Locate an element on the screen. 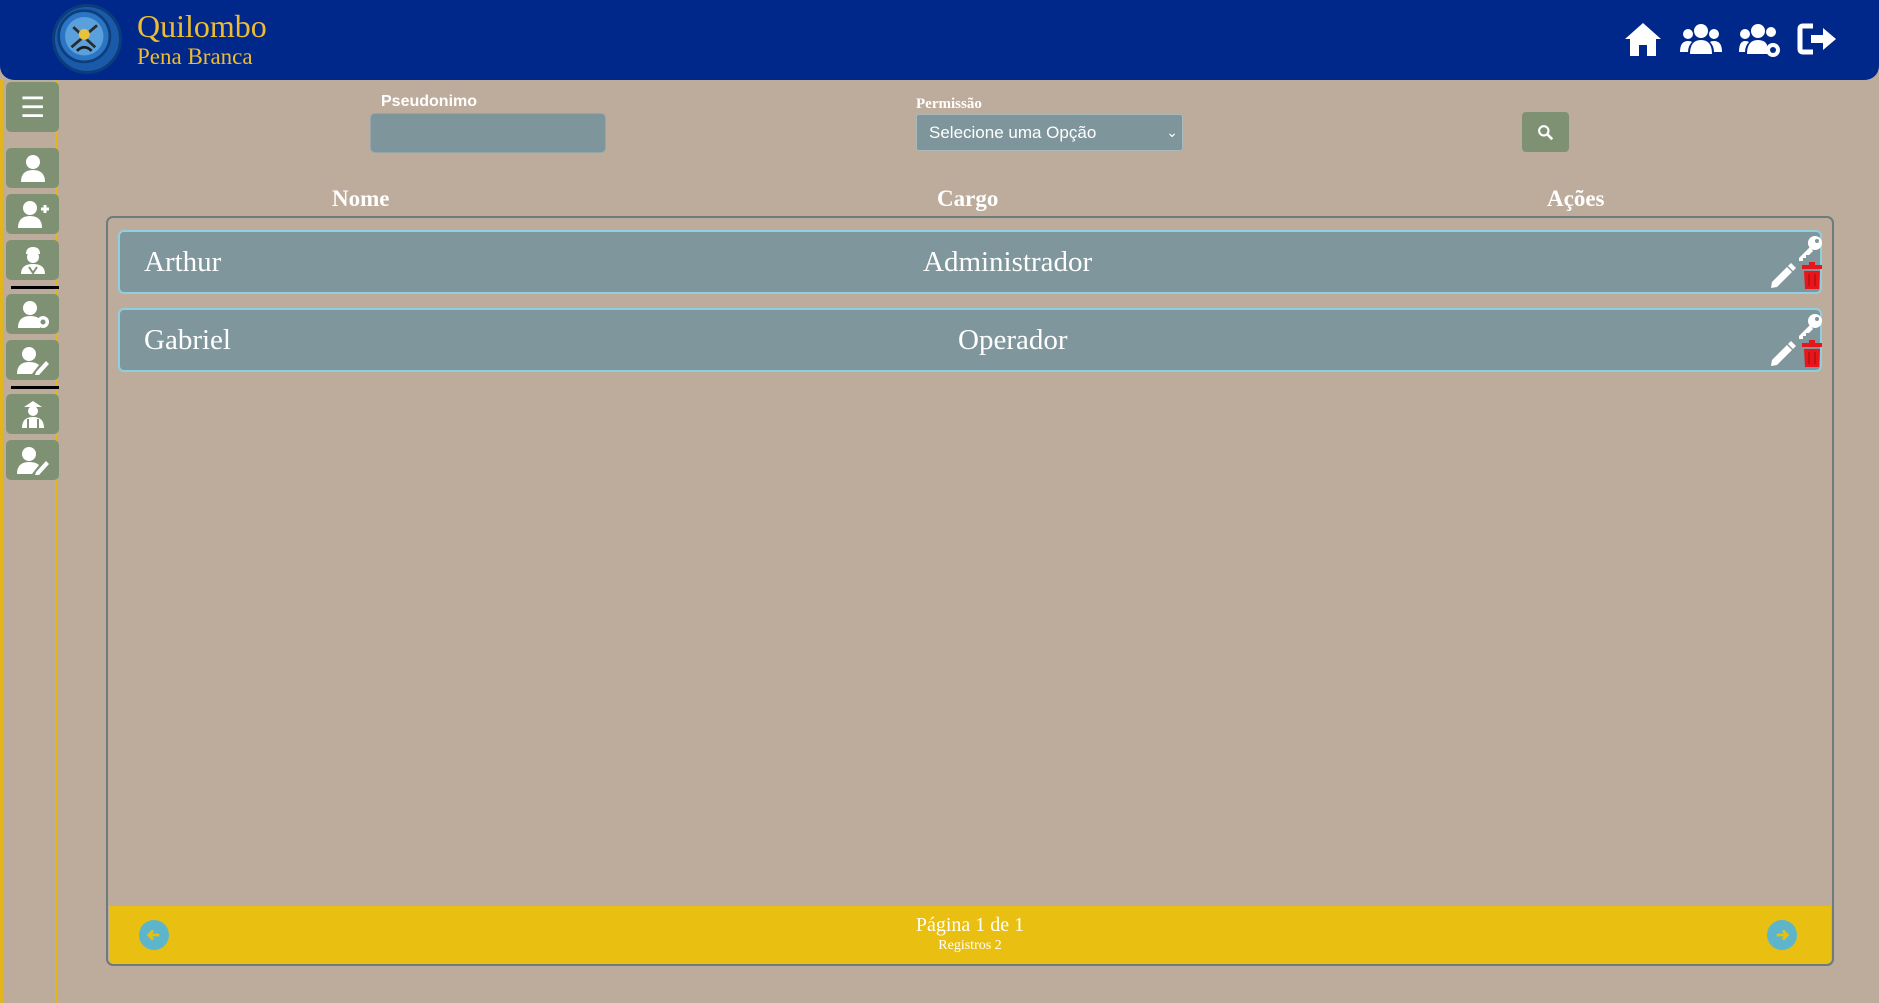  sidebar-item-capoeira is located at coordinates (32, 414).